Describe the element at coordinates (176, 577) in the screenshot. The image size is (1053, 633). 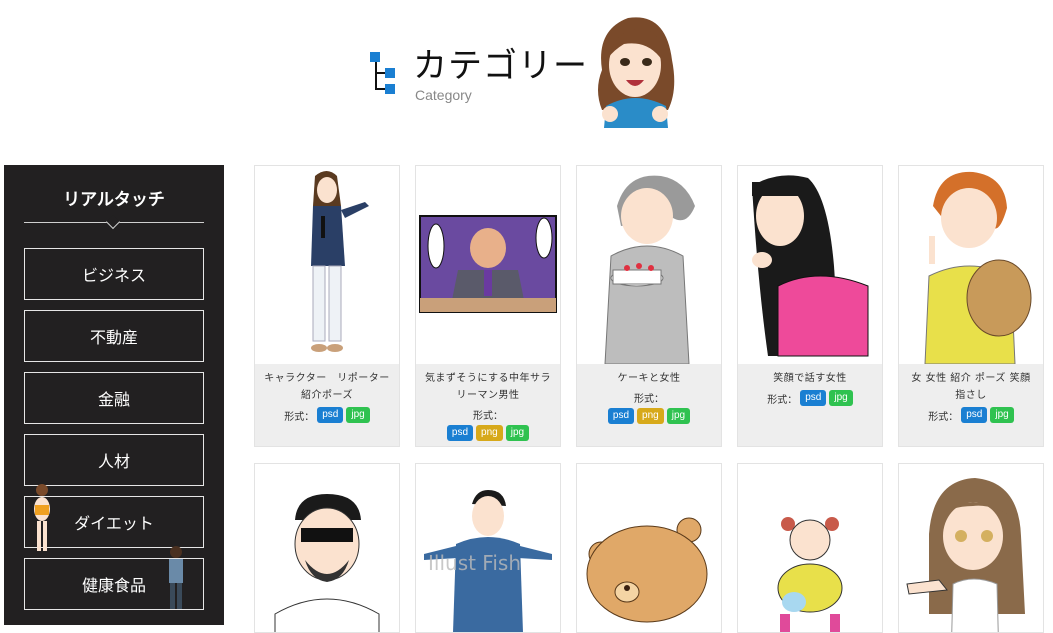
I see `businessman-figure-icon` at that location.